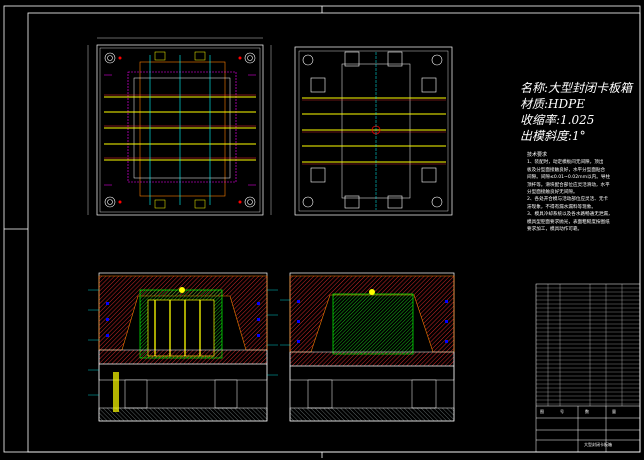  I want to click on spec-shrink-row: 收缩率:1.025, so click(557, 120).